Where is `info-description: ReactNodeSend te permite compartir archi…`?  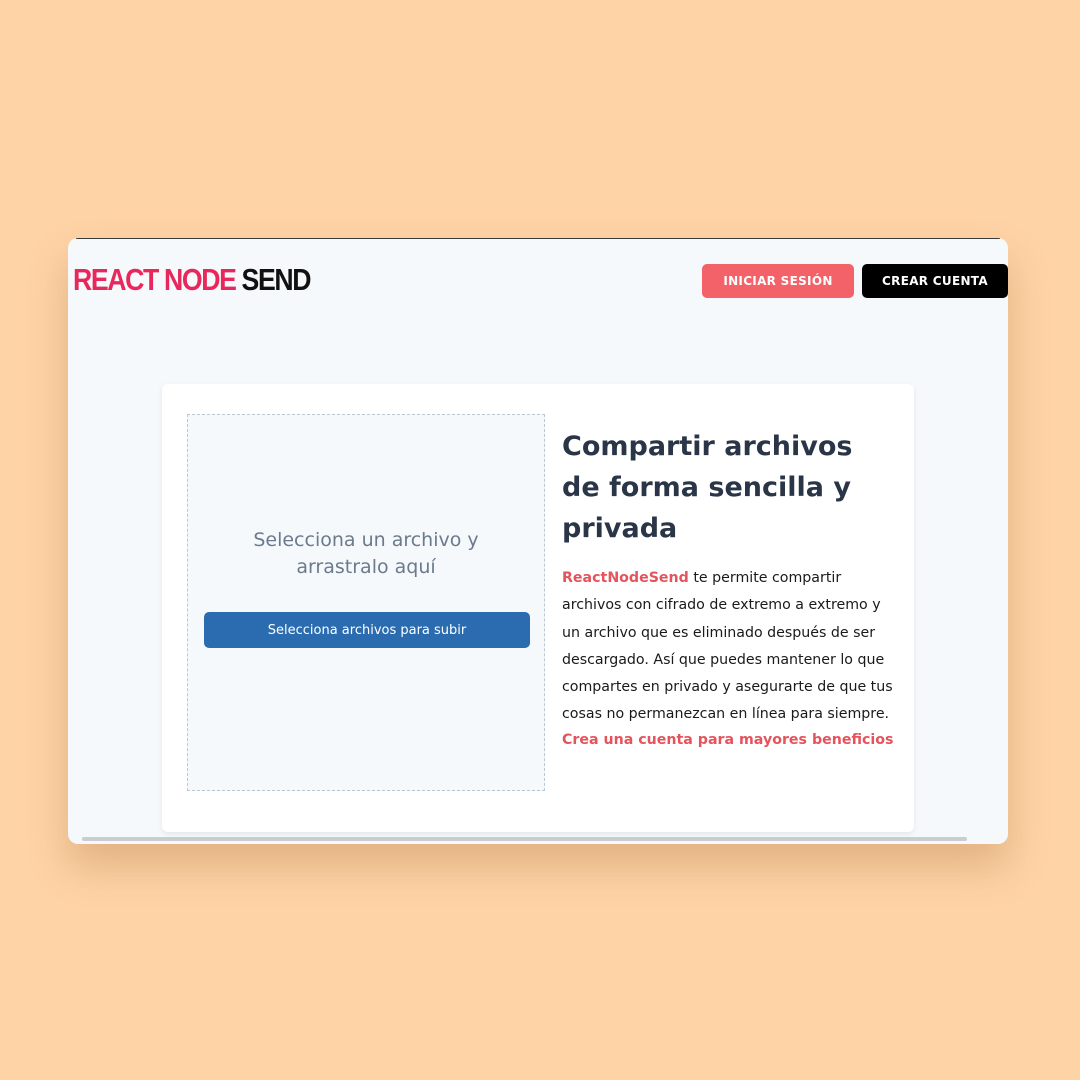 info-description: ReactNodeSend te permite compartir archi… is located at coordinates (728, 647).